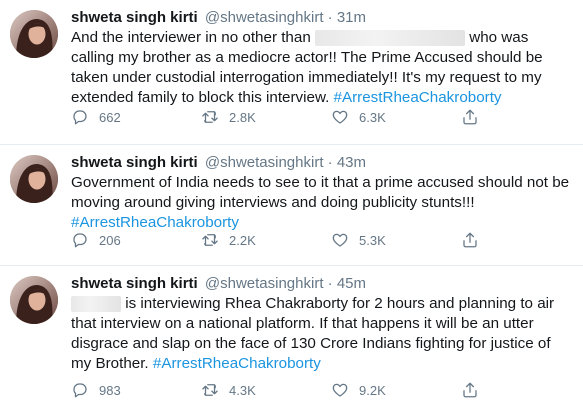 The image size is (583, 418). Describe the element at coordinates (136, 240) in the screenshot. I see `reply-button: 206` at that location.